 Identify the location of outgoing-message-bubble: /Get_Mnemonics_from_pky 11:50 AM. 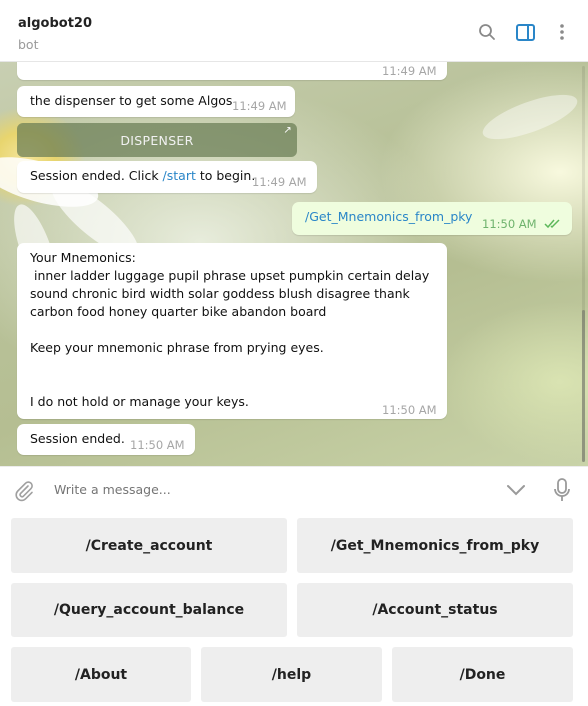
(432, 218).